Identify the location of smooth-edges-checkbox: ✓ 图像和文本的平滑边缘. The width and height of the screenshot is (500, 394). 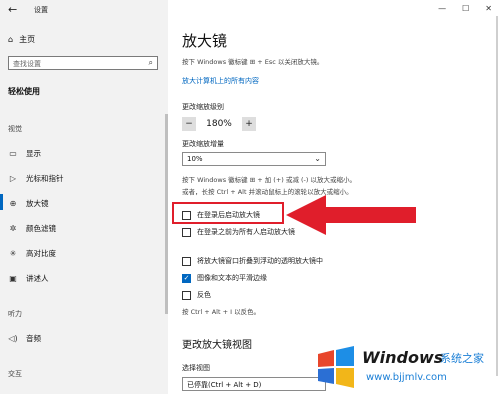
(224, 278).